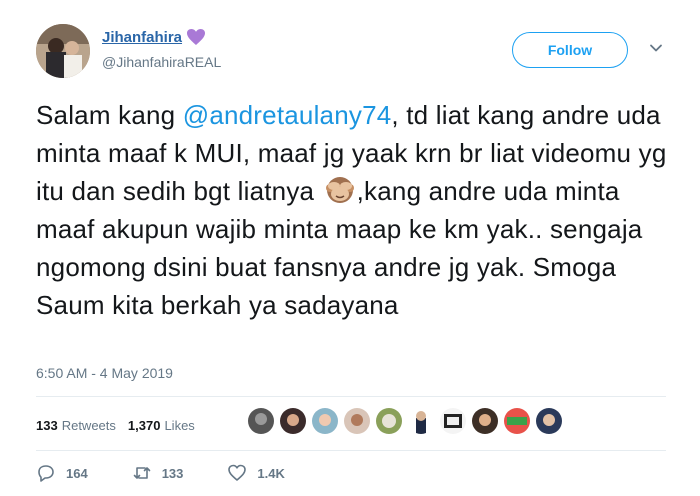 The width and height of the screenshot is (700, 496). Describe the element at coordinates (287, 115) in the screenshot. I see `mention-link: @andretaulany74` at that location.